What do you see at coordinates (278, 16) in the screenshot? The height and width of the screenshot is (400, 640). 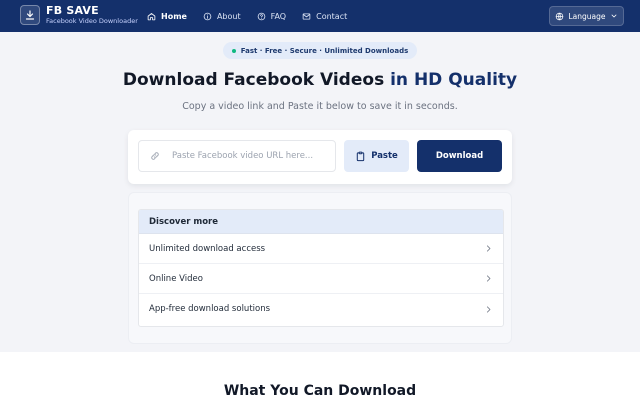 I see `nav-faq-label: FAQ` at bounding box center [278, 16].